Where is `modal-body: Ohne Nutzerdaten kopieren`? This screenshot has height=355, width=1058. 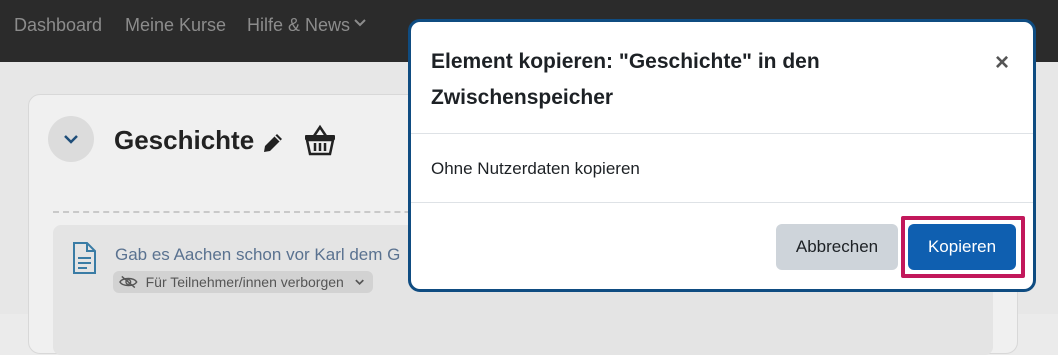 modal-body: Ohne Nutzerdaten kopieren is located at coordinates (722, 169).